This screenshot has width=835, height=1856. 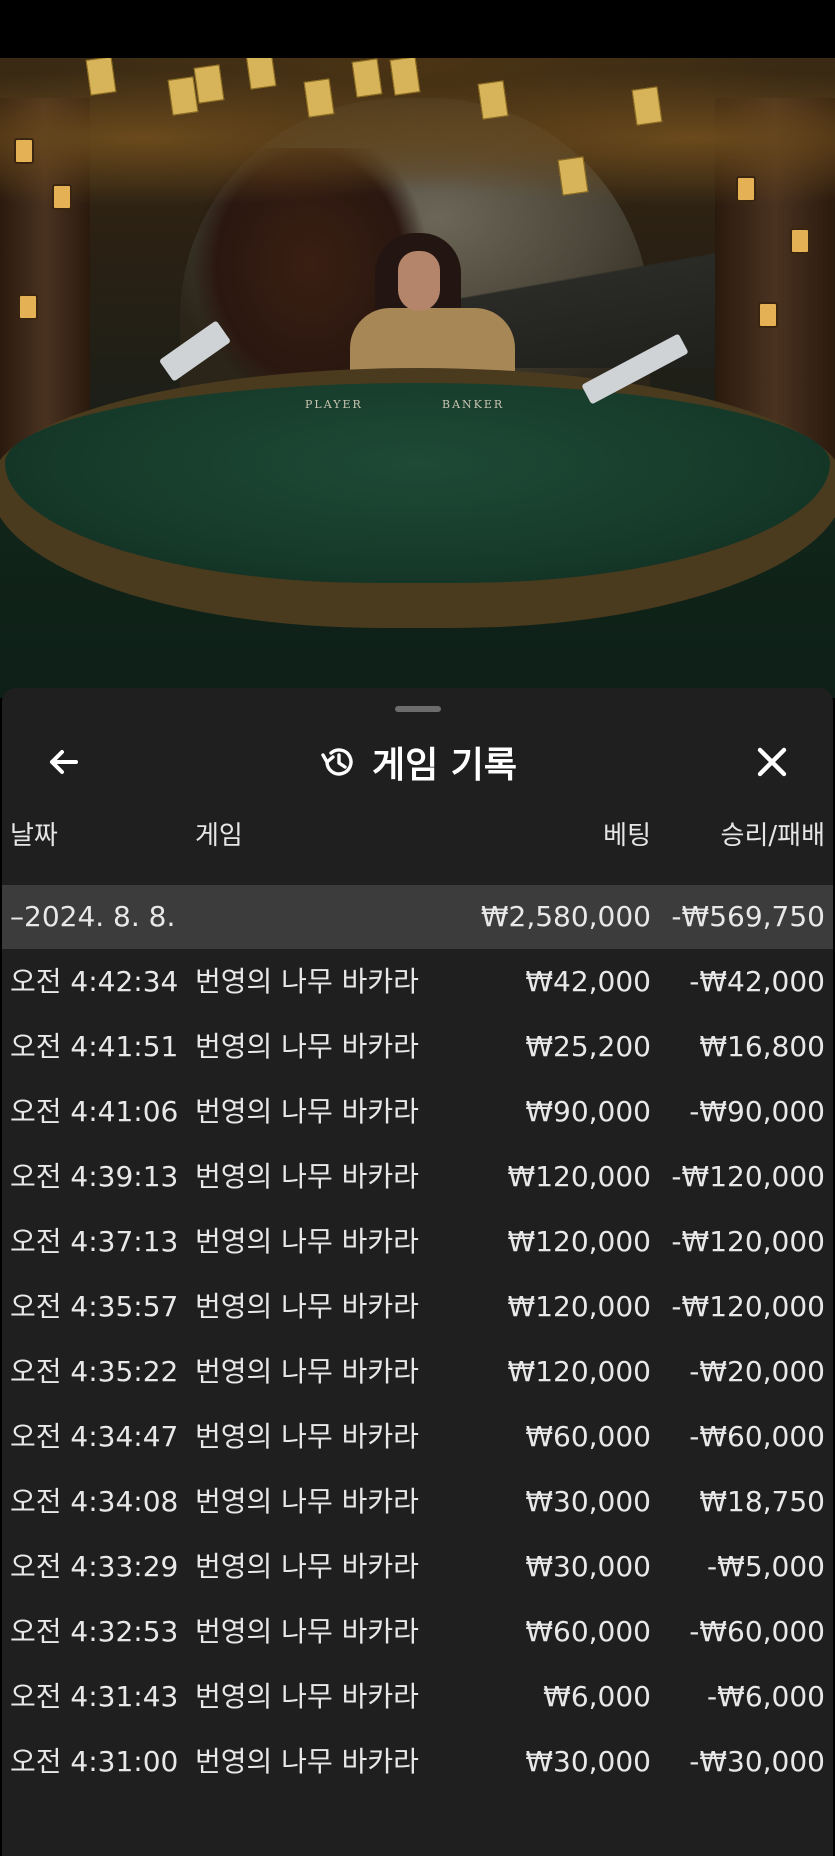 What do you see at coordinates (597, 1696) in the screenshot?
I see `row-bet: ₩6,000` at bounding box center [597, 1696].